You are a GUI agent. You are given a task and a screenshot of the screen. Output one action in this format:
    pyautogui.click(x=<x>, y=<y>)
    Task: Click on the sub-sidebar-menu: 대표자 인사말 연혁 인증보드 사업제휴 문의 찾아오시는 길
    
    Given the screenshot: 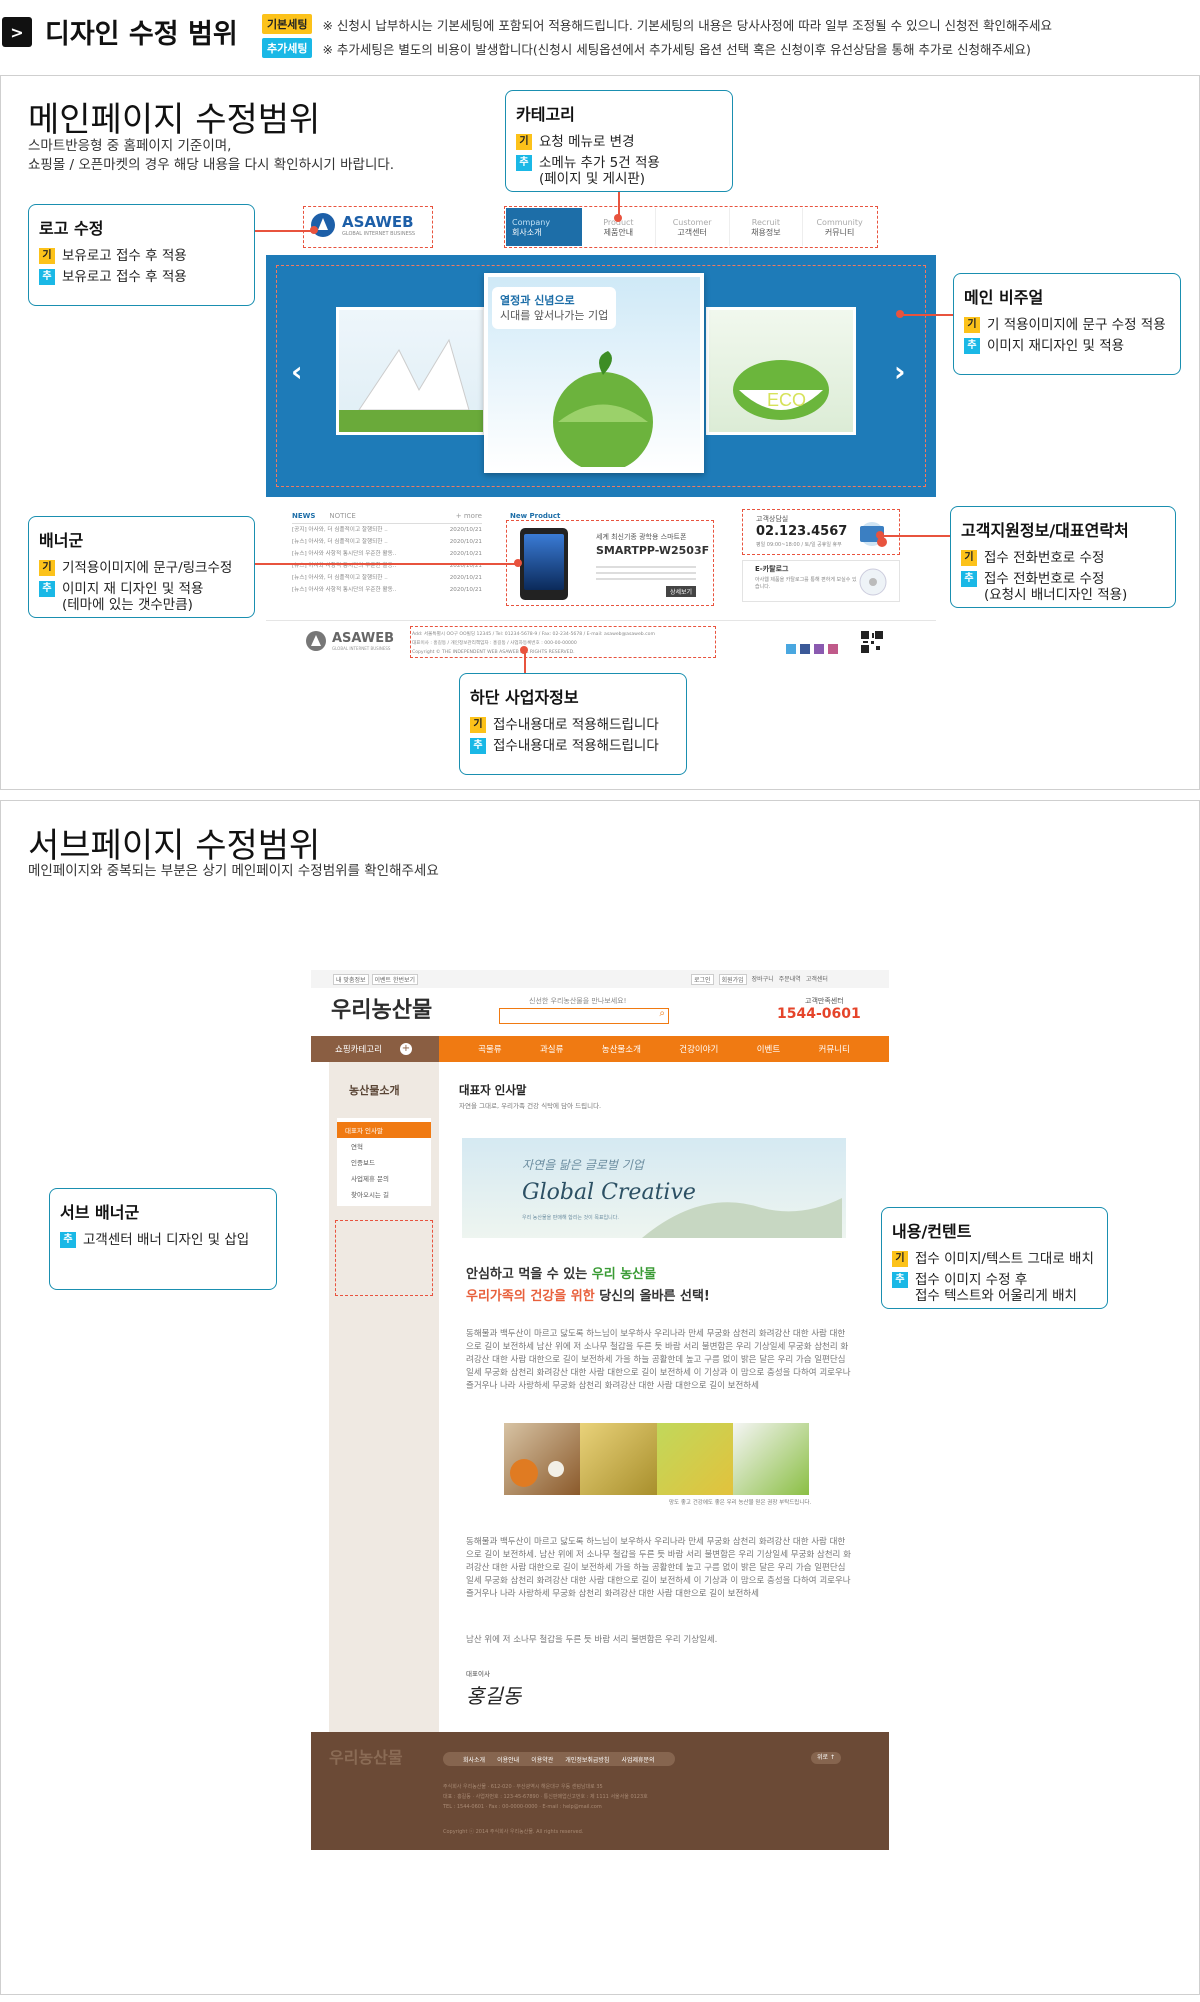 What is the action you would take?
    pyautogui.click(x=384, y=1162)
    